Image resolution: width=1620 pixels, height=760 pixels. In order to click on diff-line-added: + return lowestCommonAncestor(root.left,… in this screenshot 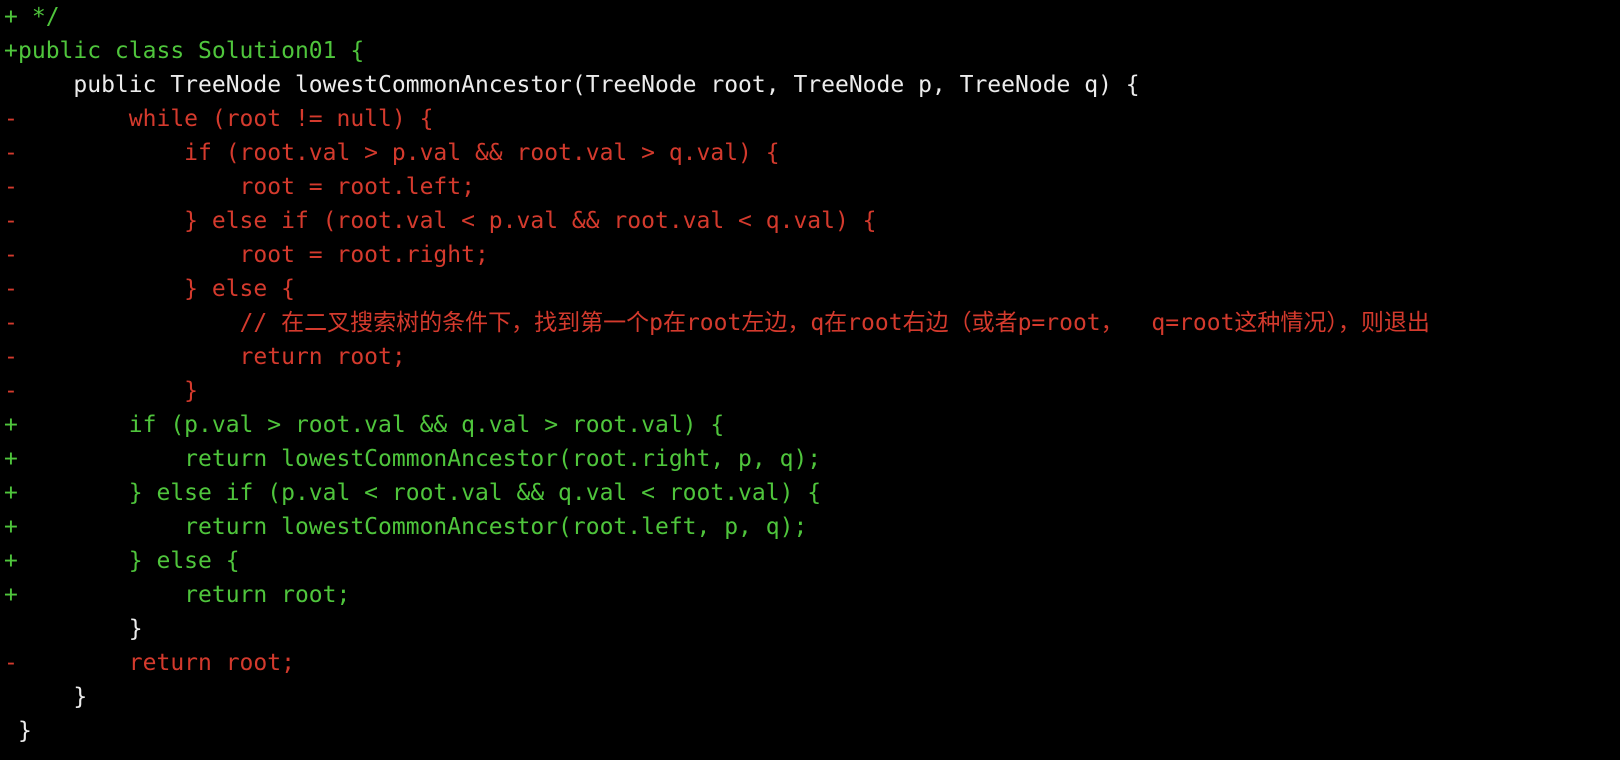, I will do `click(810, 527)`.